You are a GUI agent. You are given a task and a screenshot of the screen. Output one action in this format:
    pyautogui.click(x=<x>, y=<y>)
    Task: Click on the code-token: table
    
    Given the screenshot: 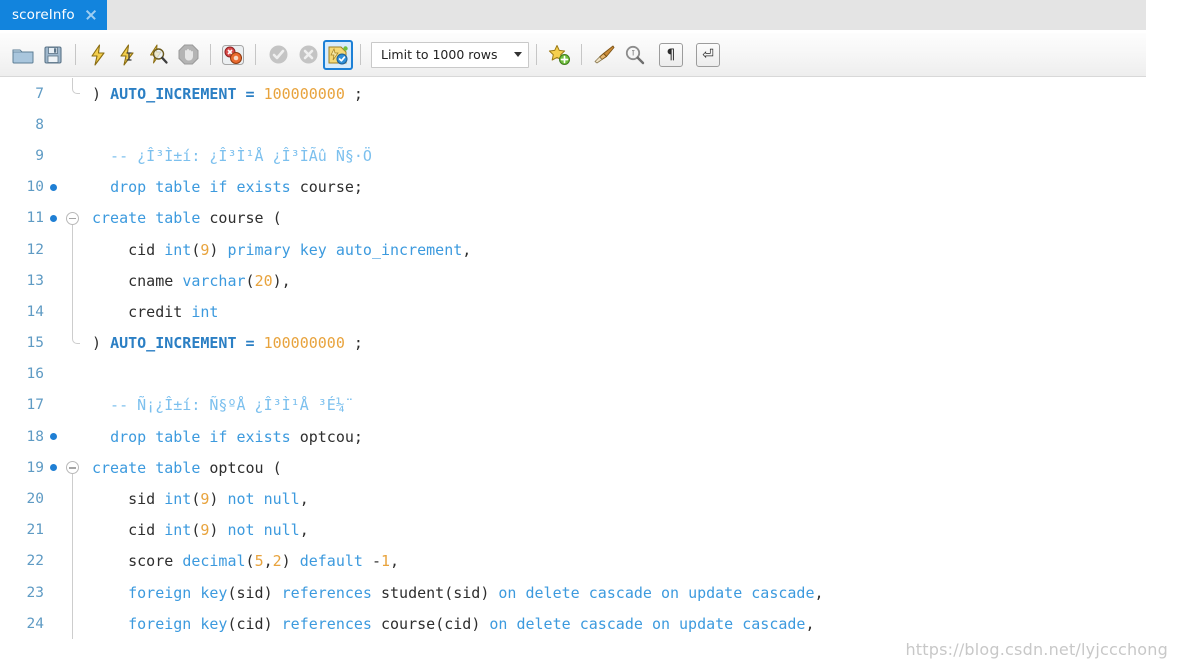 What is the action you would take?
    pyautogui.click(x=178, y=187)
    